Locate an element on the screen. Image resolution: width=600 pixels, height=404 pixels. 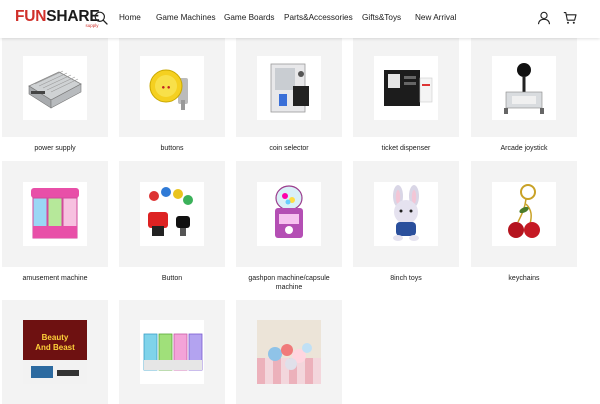
product-card: ● ● buttons is located at coordinates (172, 95).